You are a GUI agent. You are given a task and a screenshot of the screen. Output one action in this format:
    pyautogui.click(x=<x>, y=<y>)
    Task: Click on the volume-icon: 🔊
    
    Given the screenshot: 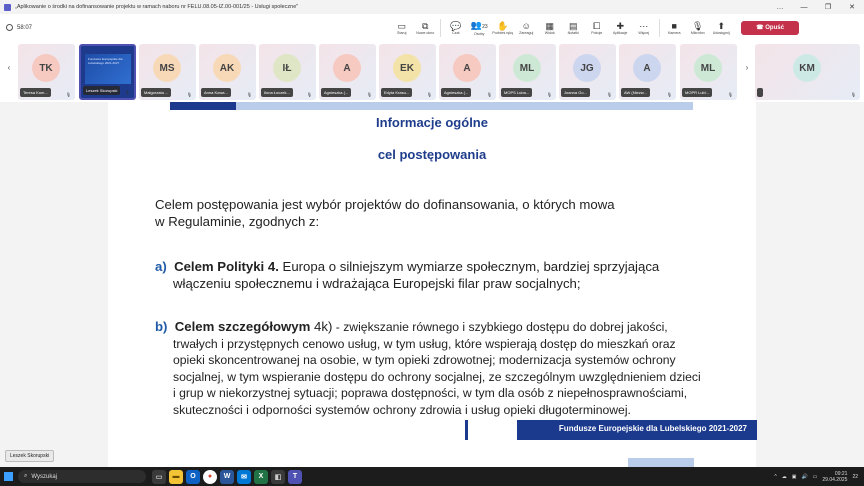 What is the action you would take?
    pyautogui.click(x=804, y=477)
    